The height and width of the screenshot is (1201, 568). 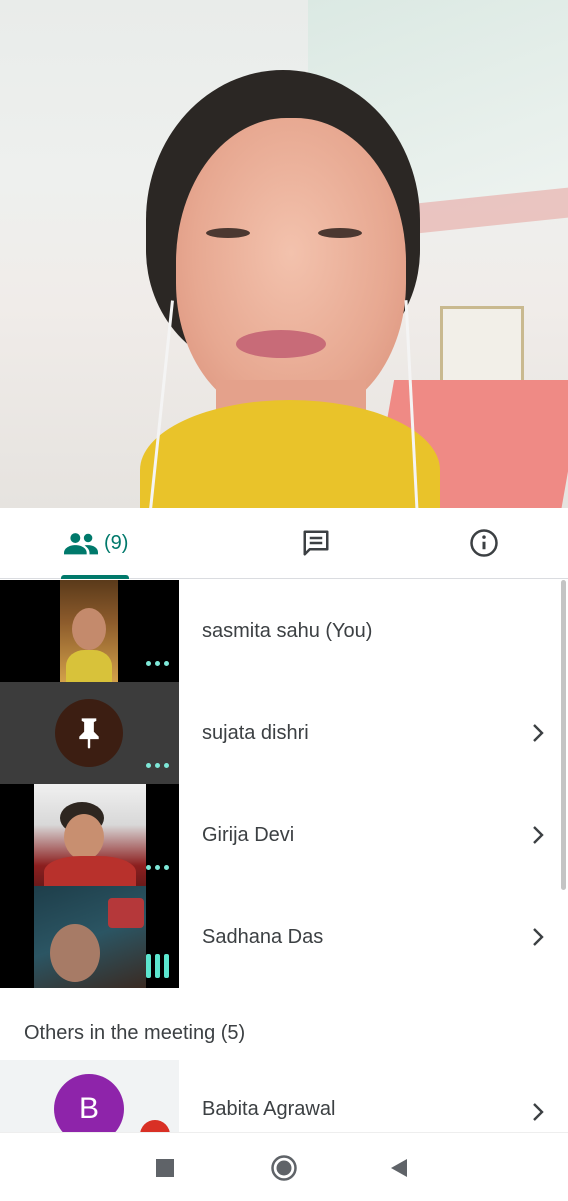 I want to click on active-tab-indicator, so click(x=95, y=577).